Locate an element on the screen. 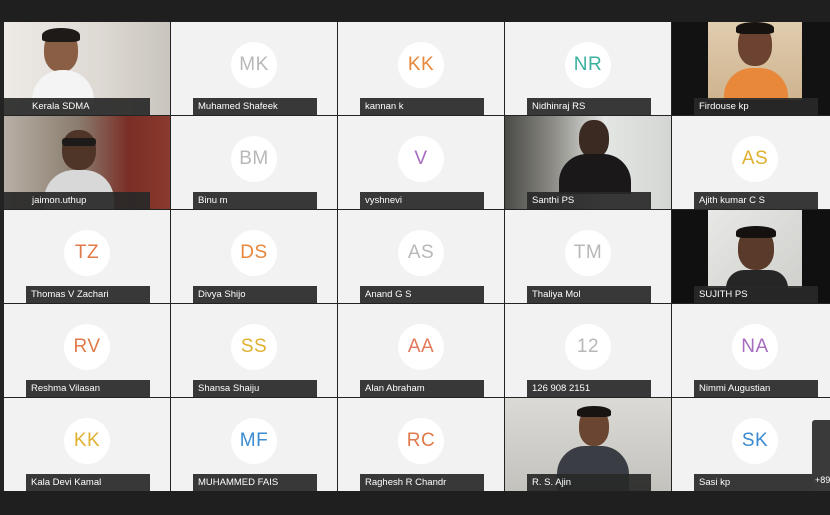 The image size is (830, 515). participant-tile: RC Raghesh R Chandr is located at coordinates (421, 444).